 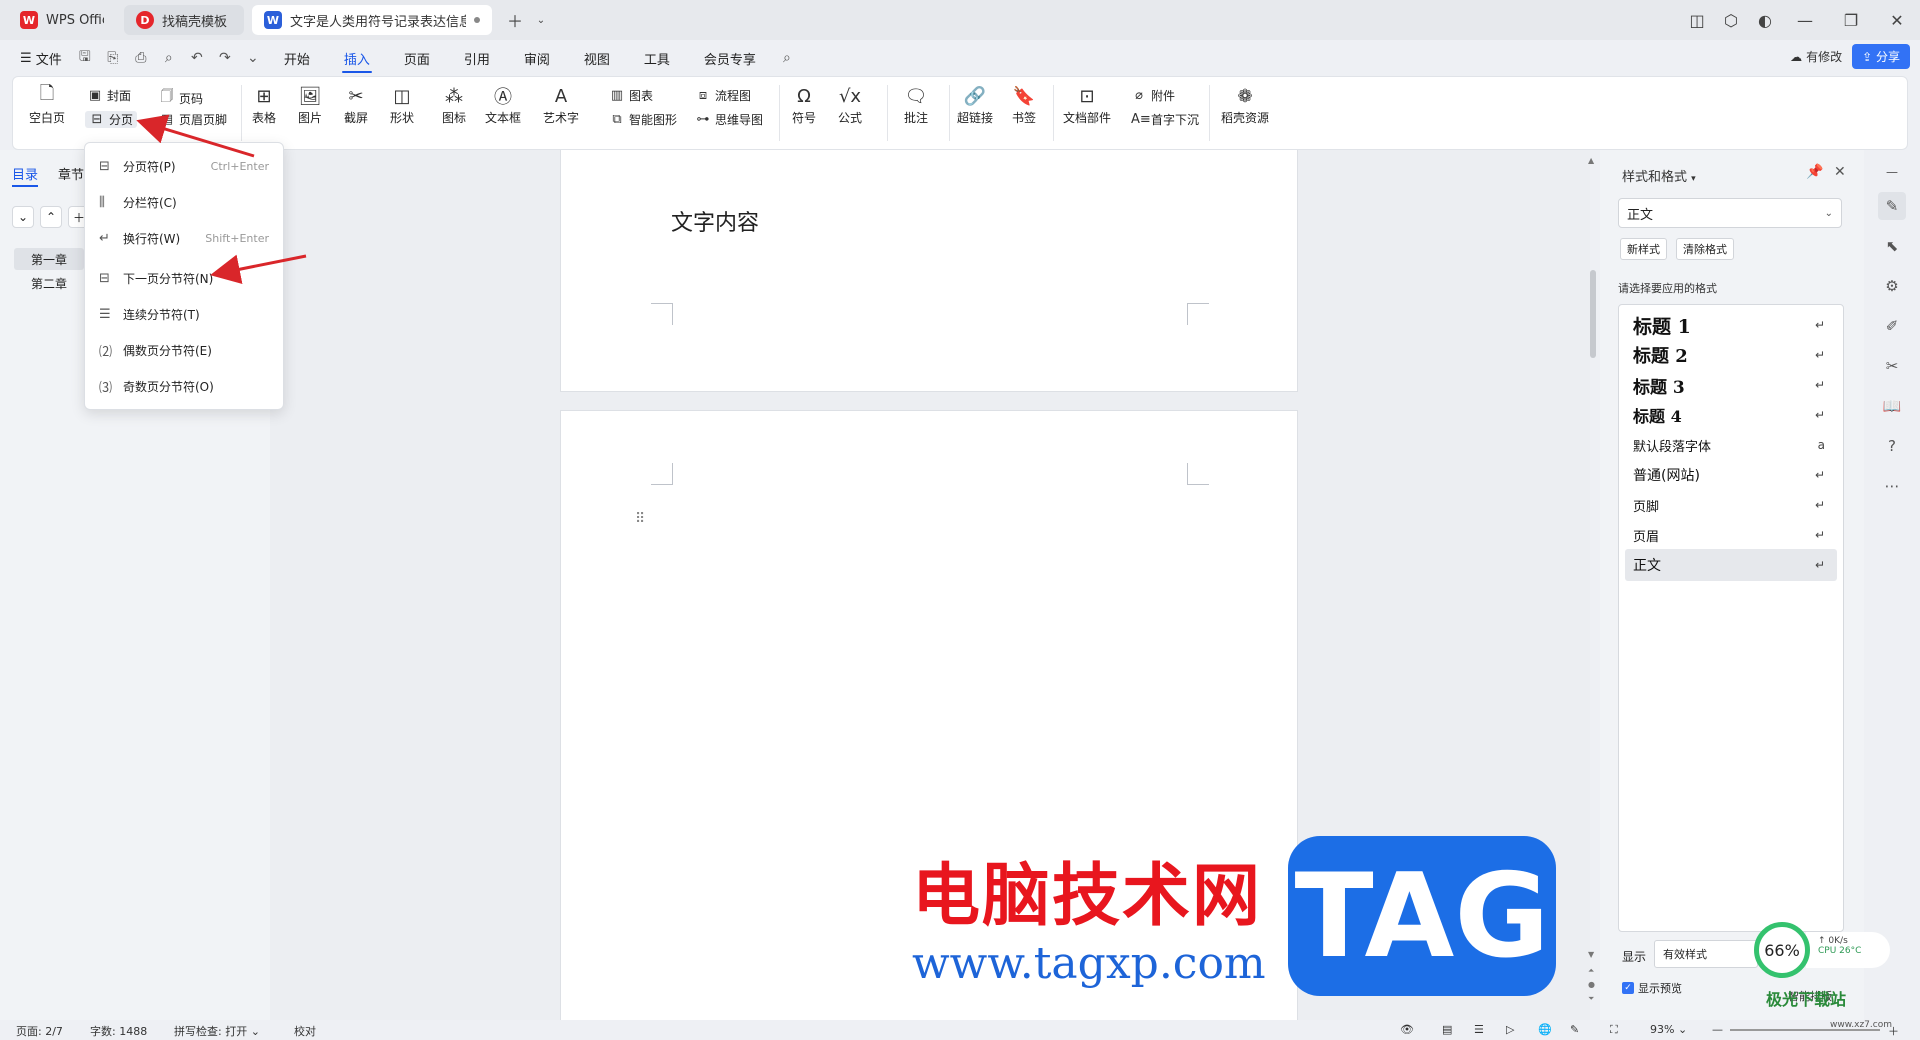 What do you see at coordinates (197, 58) in the screenshot?
I see `undo-icon: ↶` at bounding box center [197, 58].